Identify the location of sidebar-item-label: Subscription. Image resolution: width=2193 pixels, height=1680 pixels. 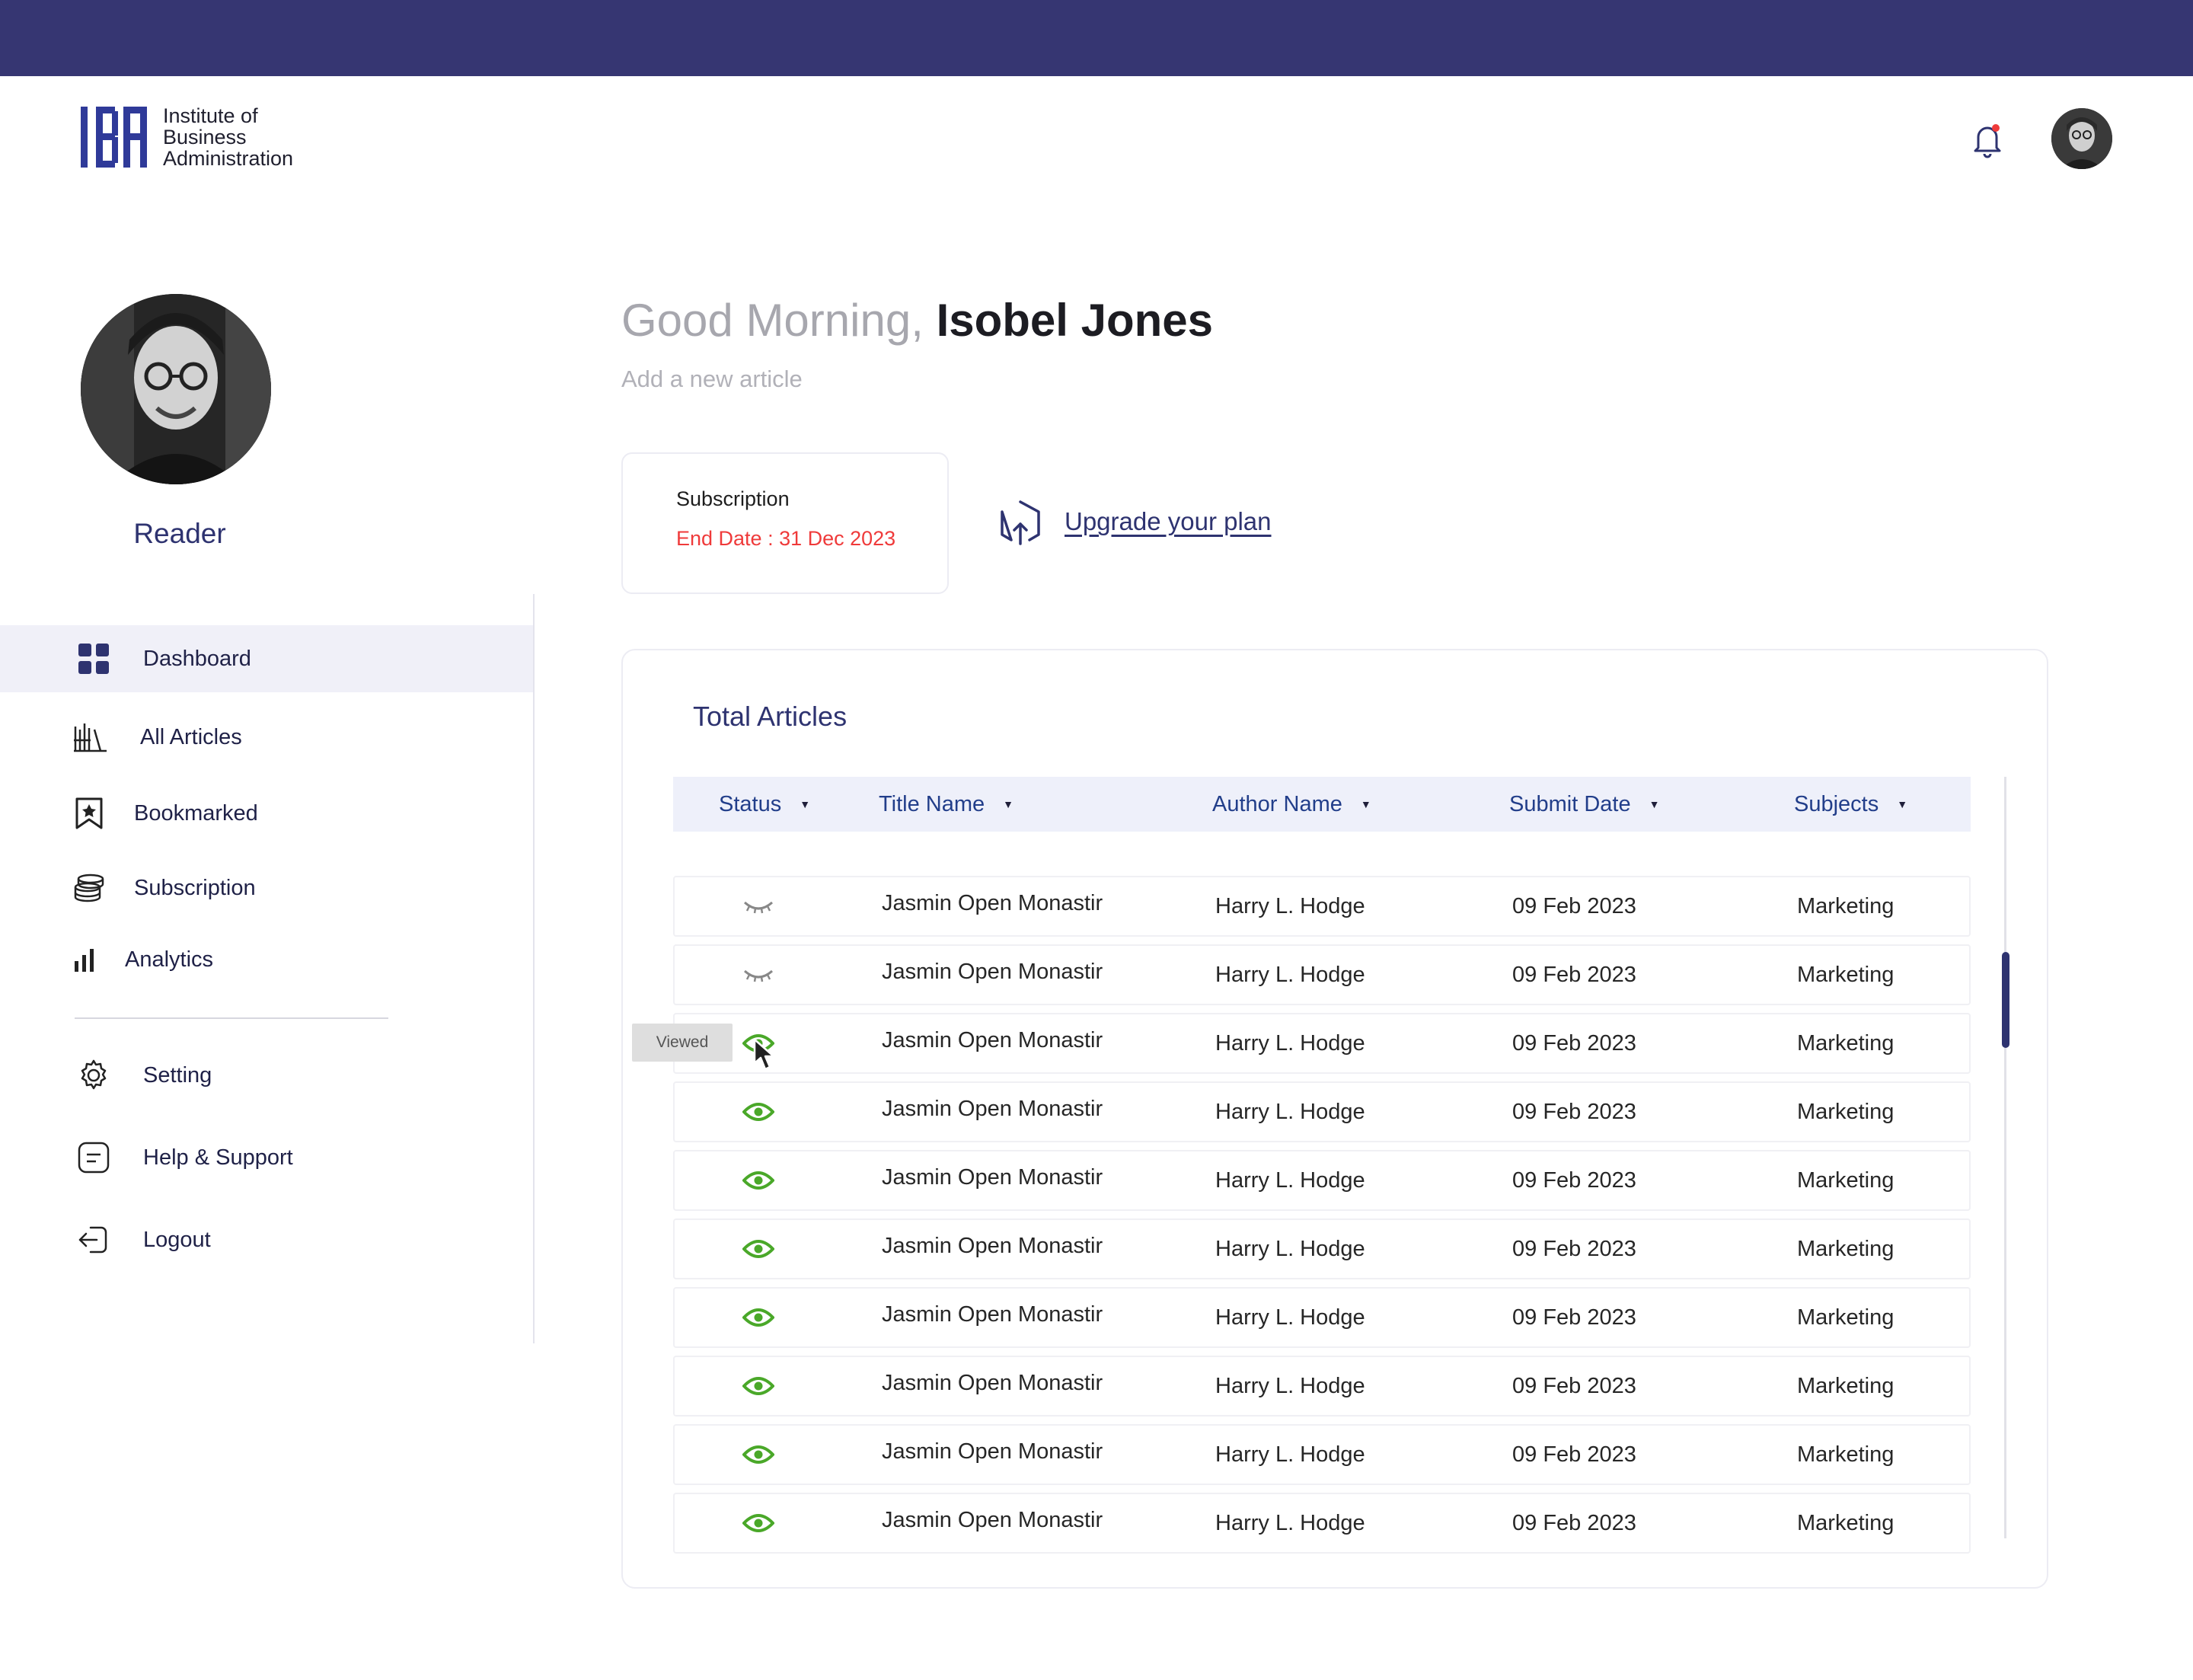
(195, 887).